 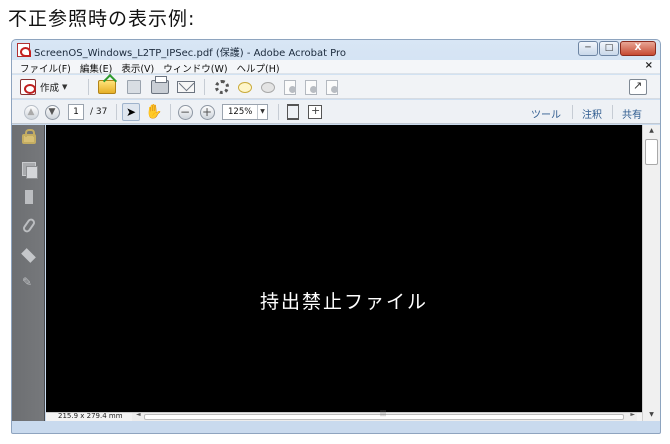 I want to click on scroll-left-icon: ◄, so click(x=138, y=414).